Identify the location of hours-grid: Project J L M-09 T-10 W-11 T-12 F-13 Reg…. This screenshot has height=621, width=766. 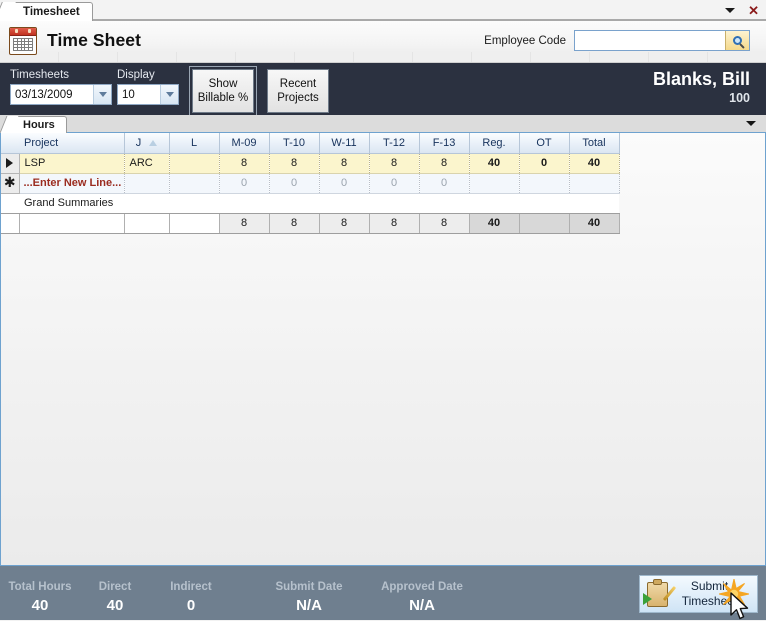
(310, 183).